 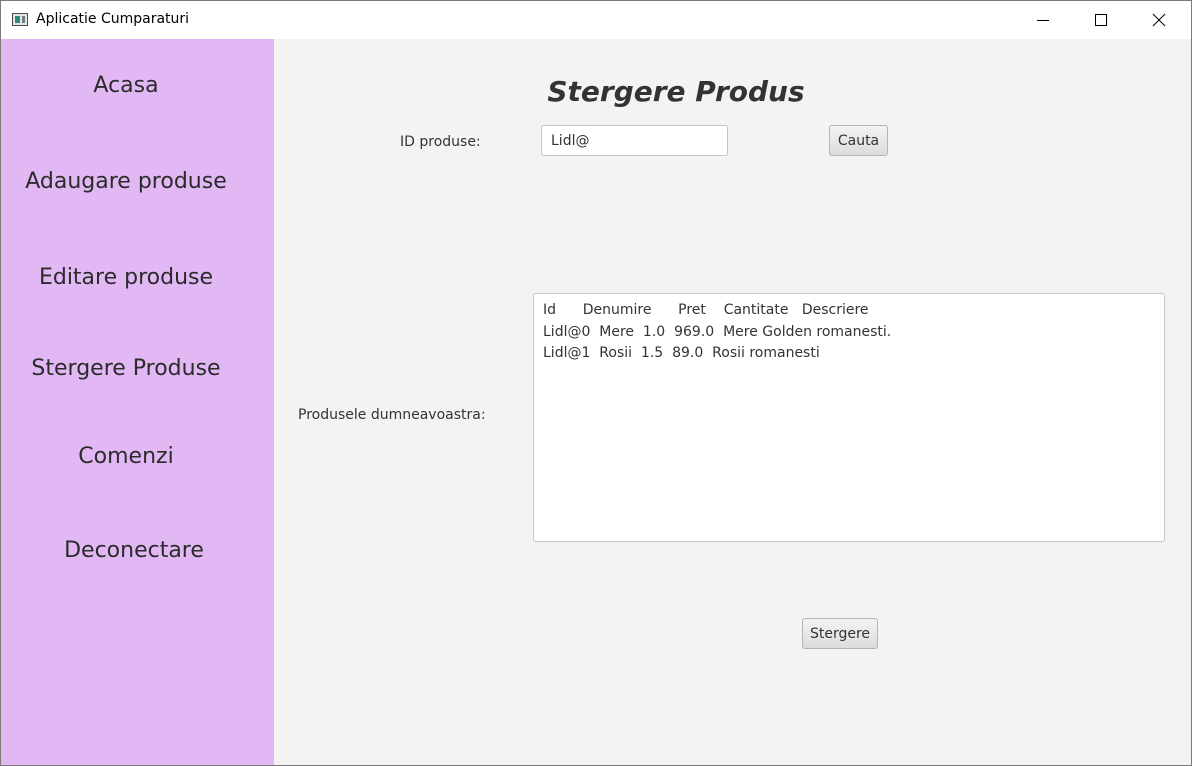 What do you see at coordinates (126, 181) in the screenshot?
I see `sidebar-item-adaugare-produse: Adaugare produse` at bounding box center [126, 181].